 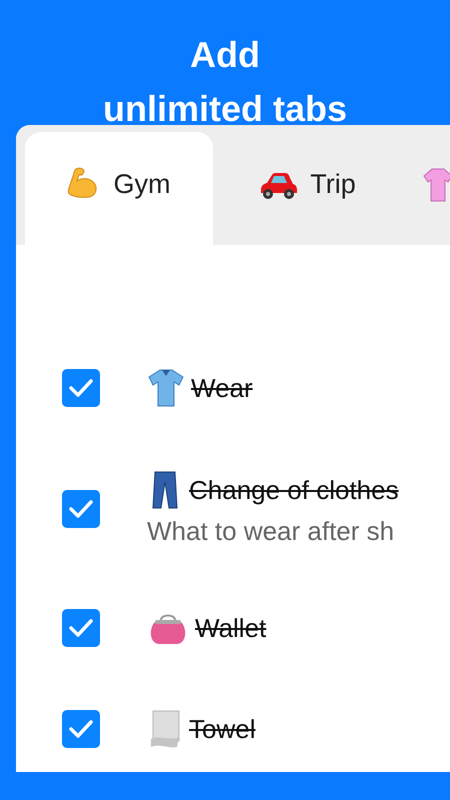 What do you see at coordinates (222, 729) in the screenshot?
I see `item-title: Towel` at bounding box center [222, 729].